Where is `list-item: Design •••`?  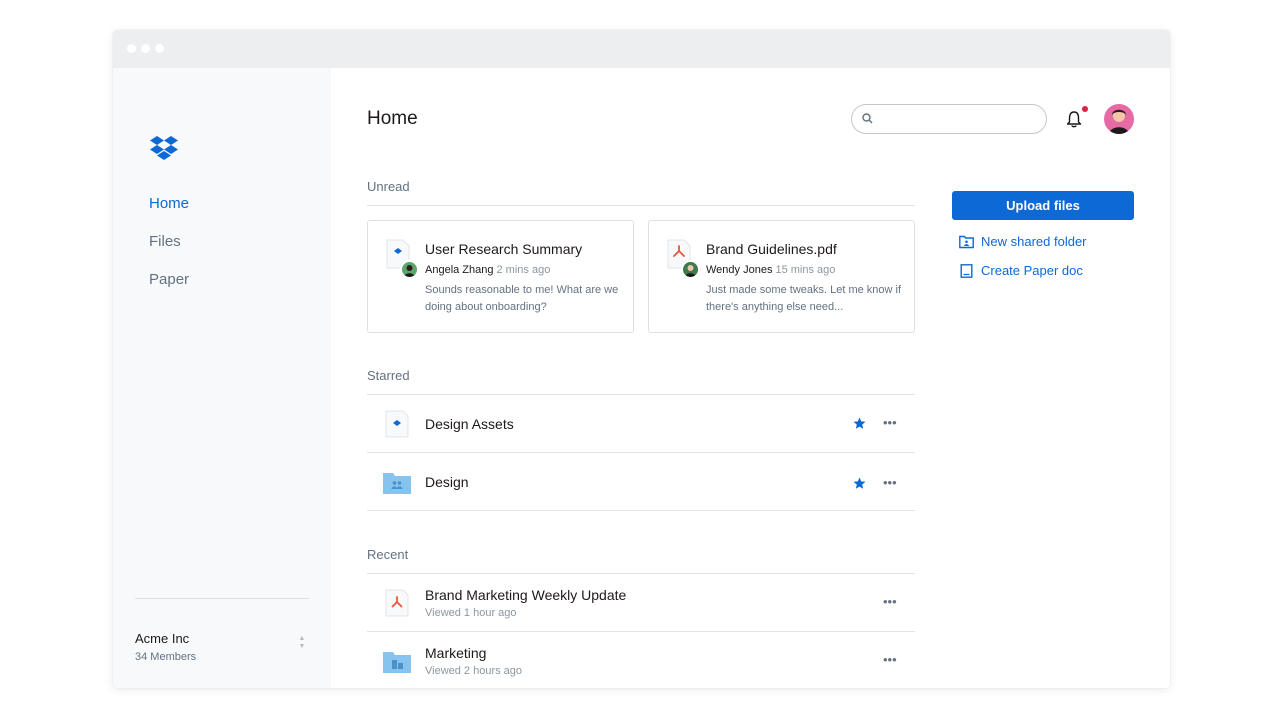
list-item: Design ••• is located at coordinates (641, 482).